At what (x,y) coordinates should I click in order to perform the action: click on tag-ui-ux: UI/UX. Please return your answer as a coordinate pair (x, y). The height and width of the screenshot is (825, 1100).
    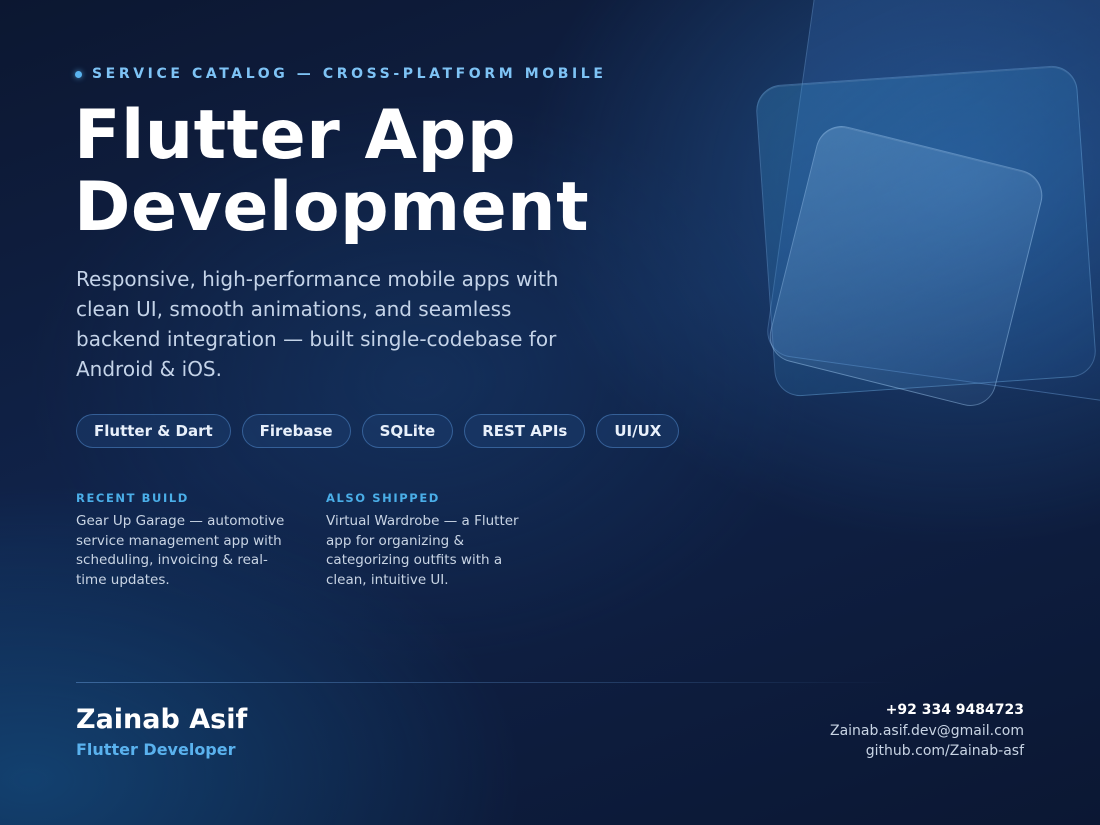
    Looking at the image, I should click on (638, 431).